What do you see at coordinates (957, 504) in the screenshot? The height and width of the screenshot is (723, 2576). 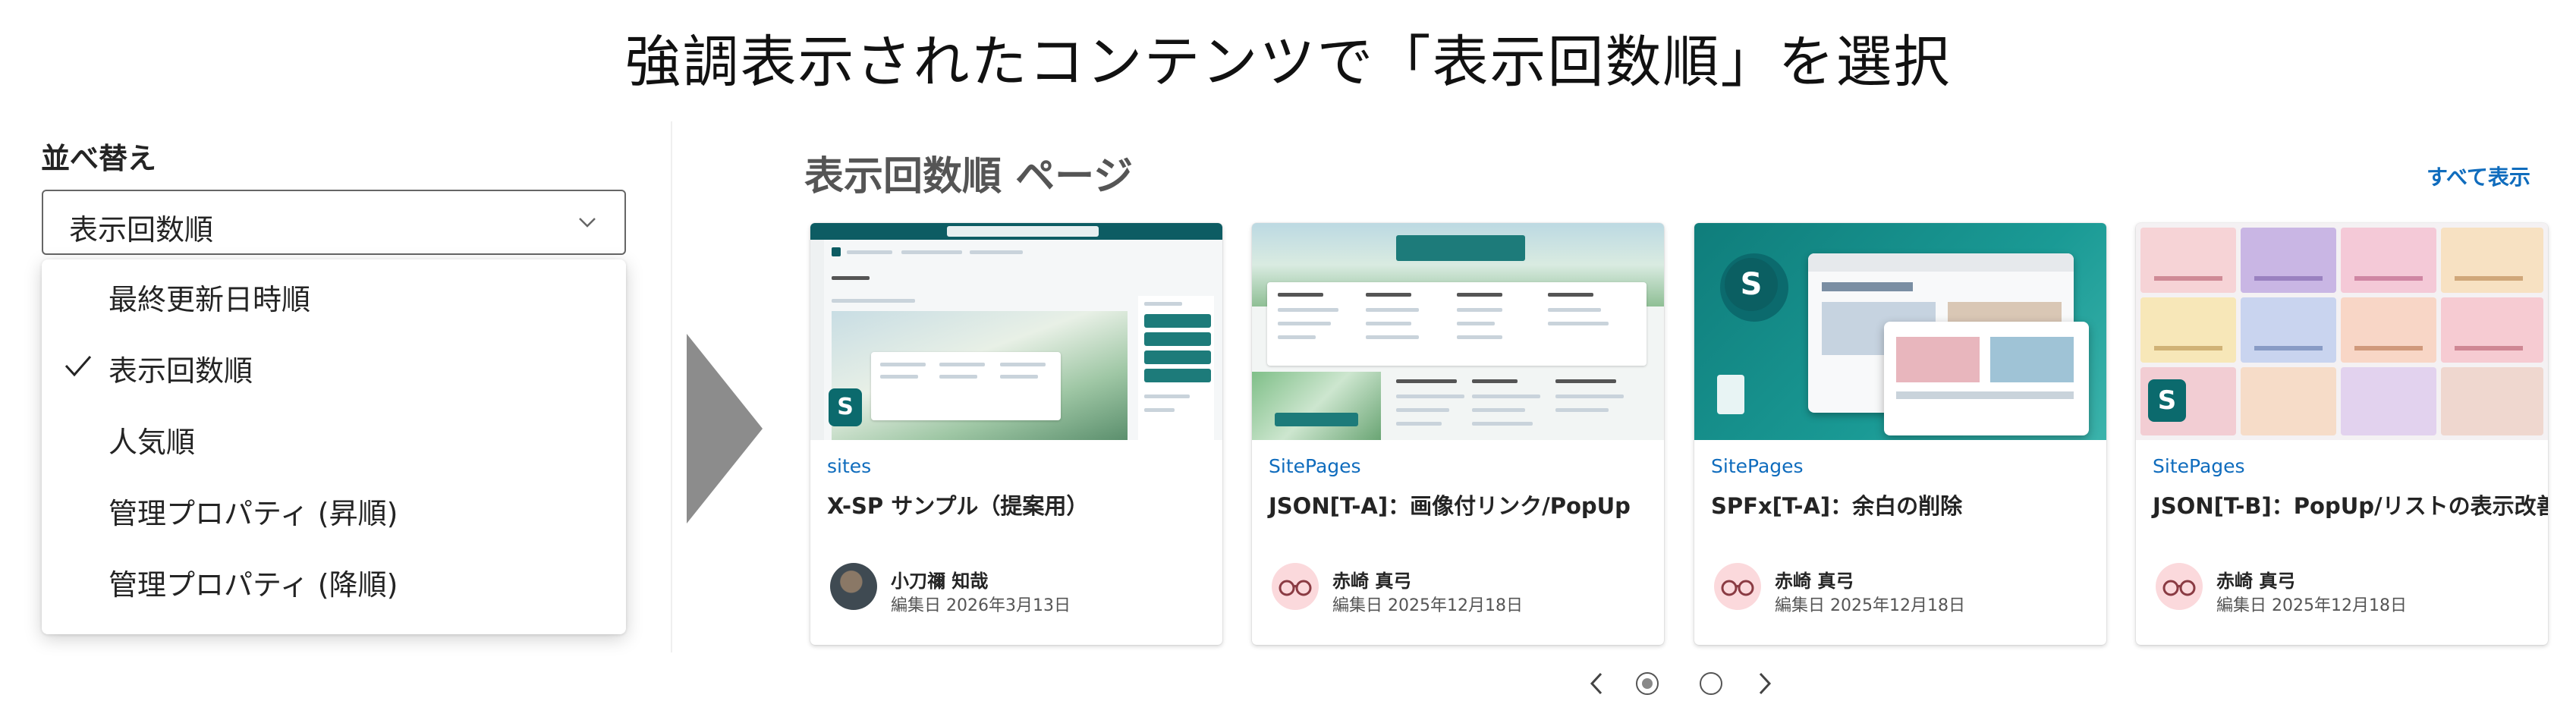 I see `card-title: X-SP サンプル（提案用）` at bounding box center [957, 504].